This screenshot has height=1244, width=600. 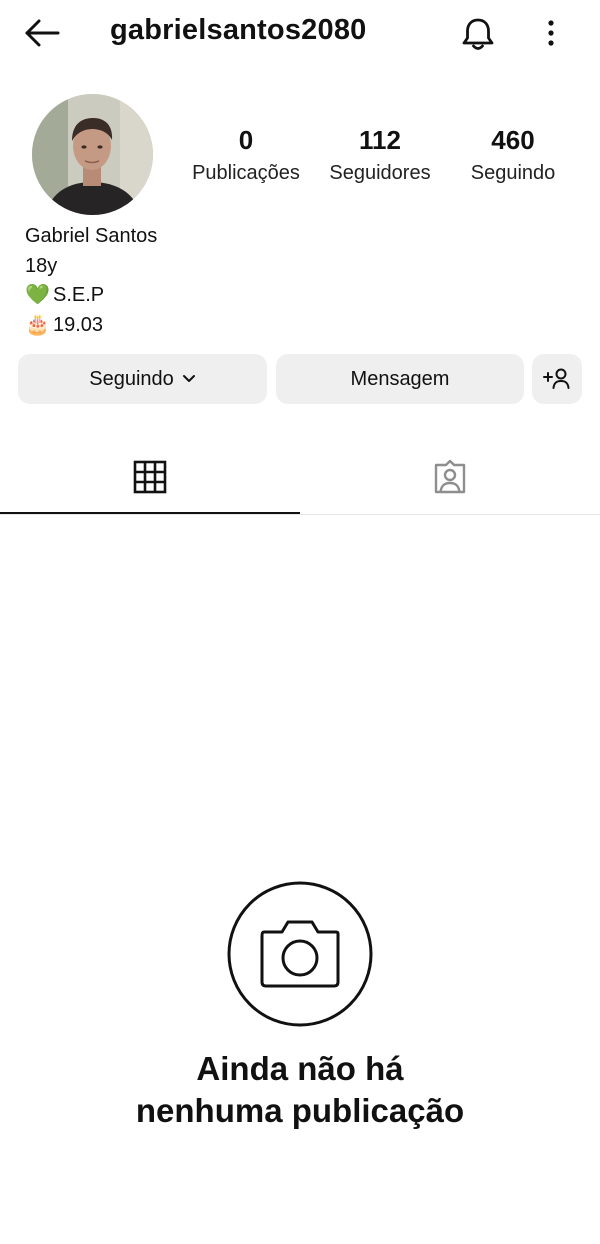 What do you see at coordinates (188, 378) in the screenshot?
I see `chevron-down-icon` at bounding box center [188, 378].